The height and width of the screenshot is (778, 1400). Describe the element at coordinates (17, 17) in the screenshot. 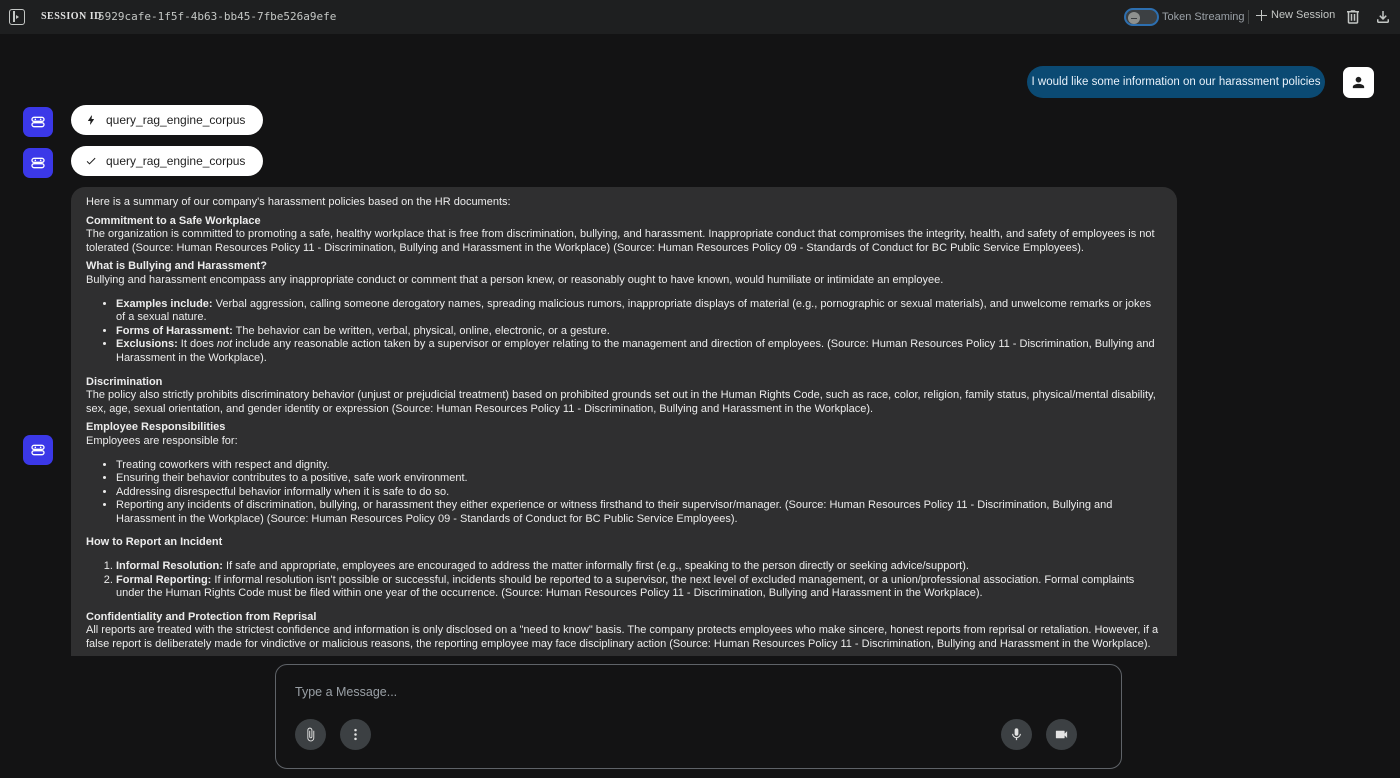

I see `sidebar-toggle-icon` at that location.